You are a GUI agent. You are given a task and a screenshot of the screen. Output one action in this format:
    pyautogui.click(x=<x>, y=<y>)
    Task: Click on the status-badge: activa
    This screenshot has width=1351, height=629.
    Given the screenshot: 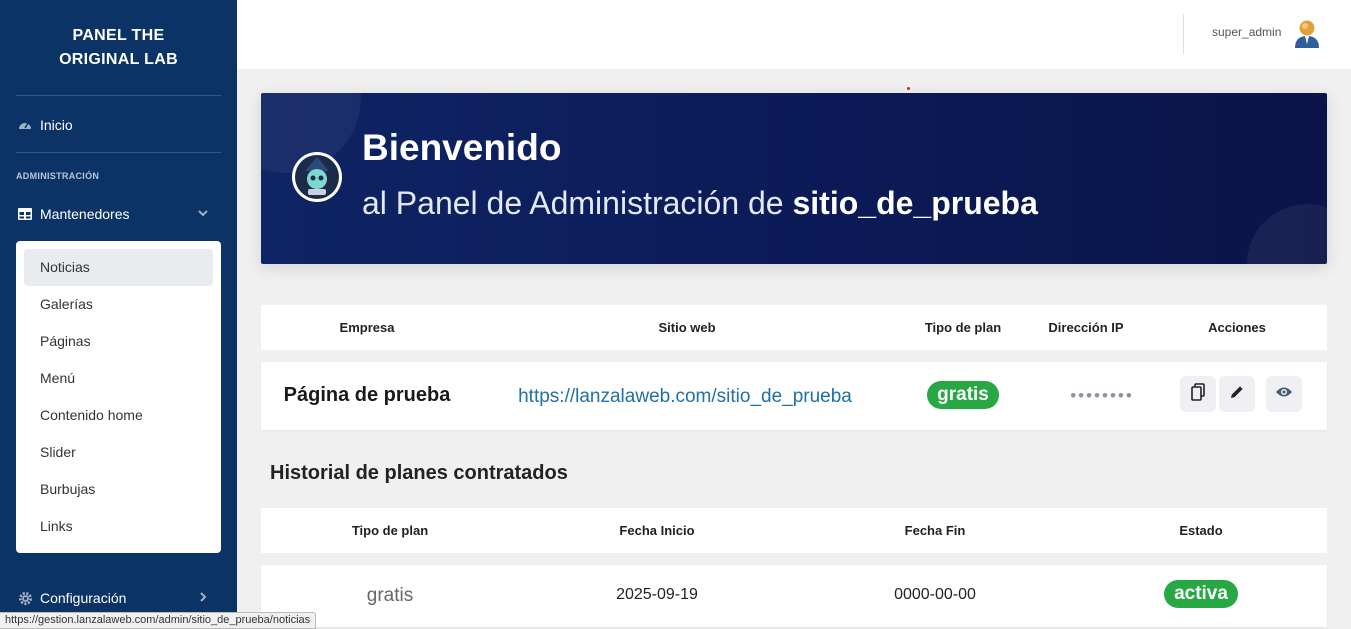 What is the action you would take?
    pyautogui.click(x=1201, y=594)
    